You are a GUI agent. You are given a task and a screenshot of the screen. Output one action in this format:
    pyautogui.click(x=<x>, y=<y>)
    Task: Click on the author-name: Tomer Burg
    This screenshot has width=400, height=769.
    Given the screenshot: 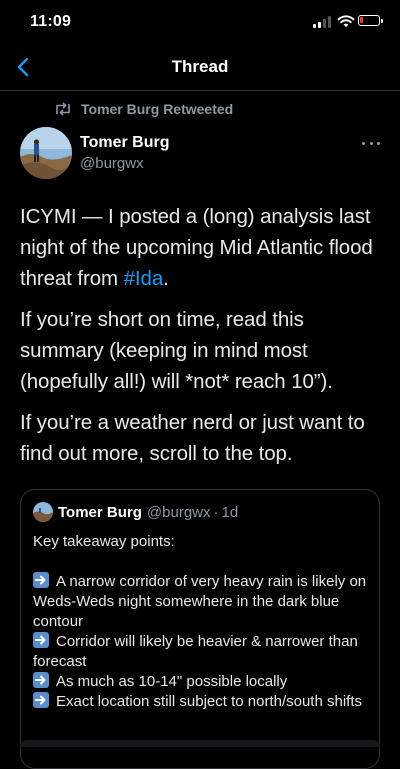 What is the action you would take?
    pyautogui.click(x=124, y=143)
    